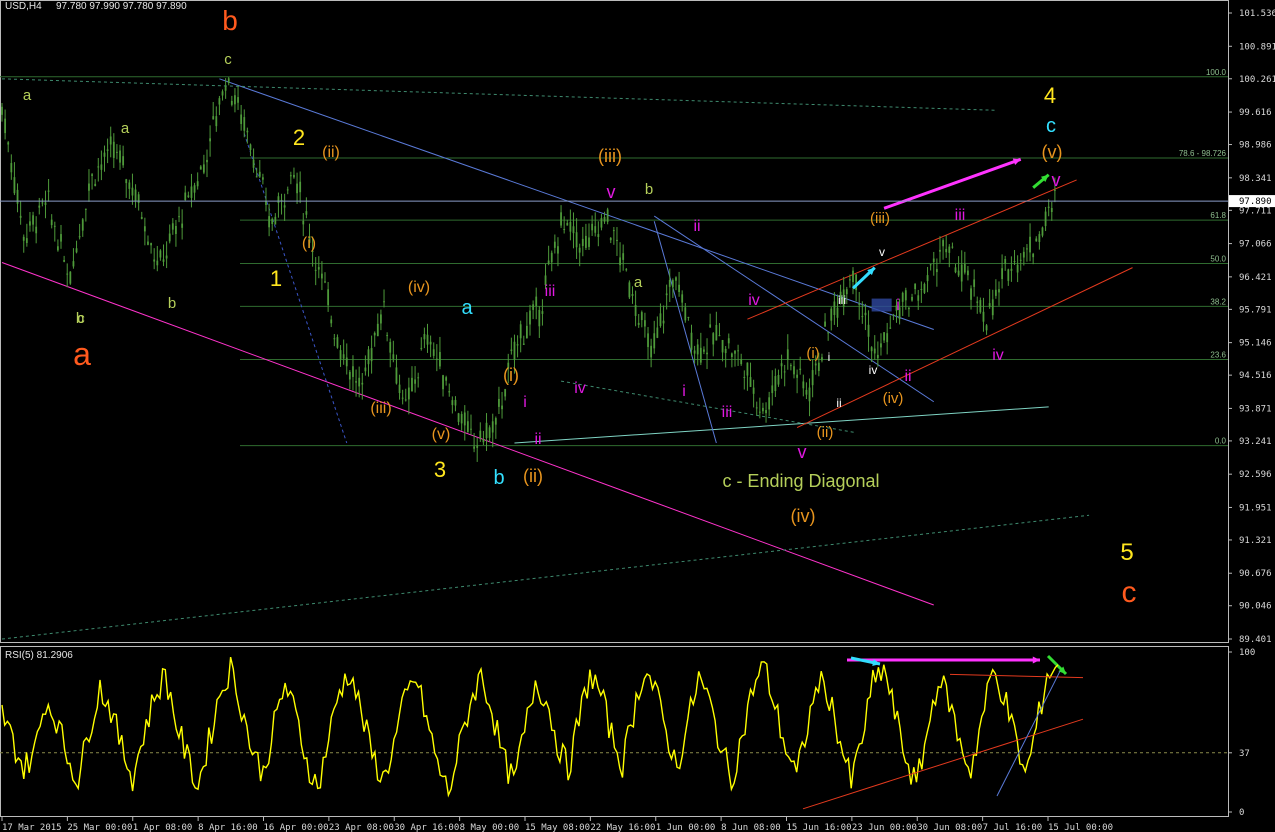  Describe the element at coordinates (1218, 354) in the screenshot. I see `fib-label: 23.6` at that location.